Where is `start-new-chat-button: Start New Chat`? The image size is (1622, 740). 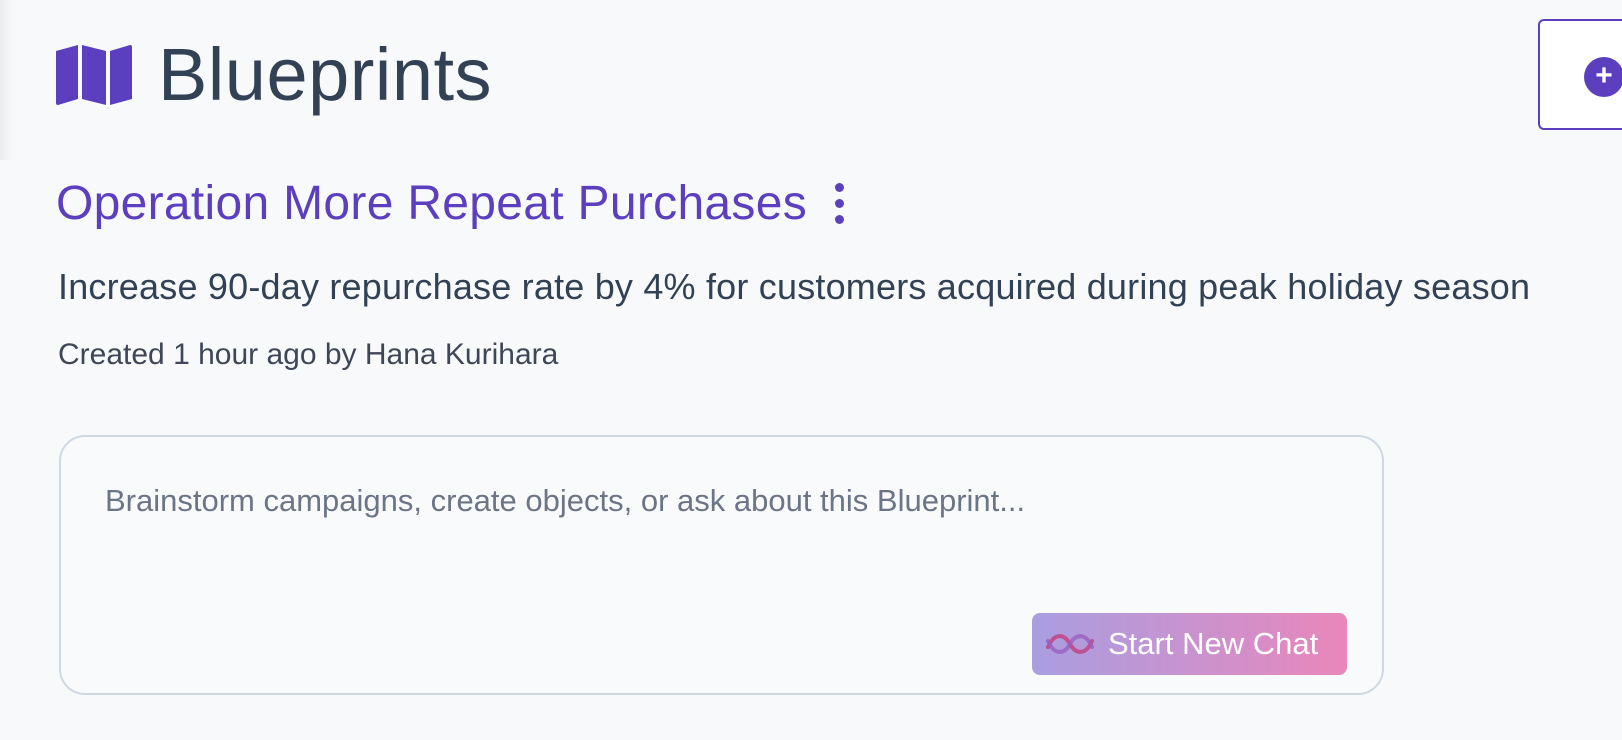 start-new-chat-button: Start New Chat is located at coordinates (1189, 644).